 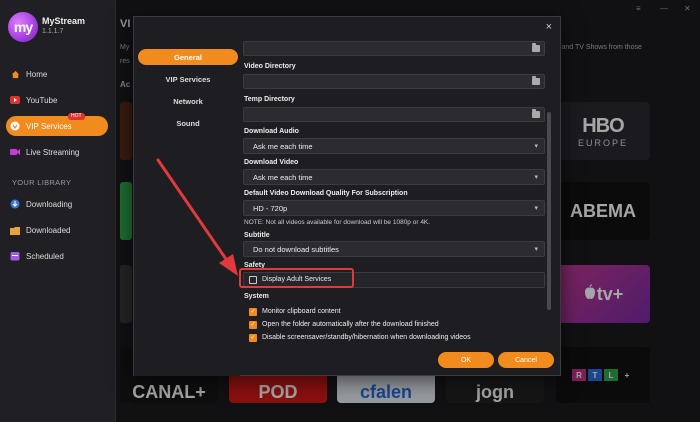 I want to click on youtube-icon, so click(x=15, y=100).